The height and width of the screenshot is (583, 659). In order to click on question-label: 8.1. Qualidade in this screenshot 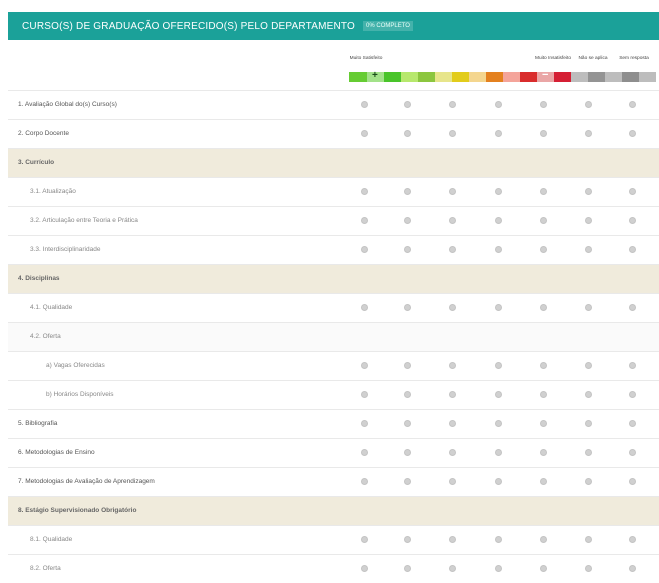, I will do `click(51, 539)`.